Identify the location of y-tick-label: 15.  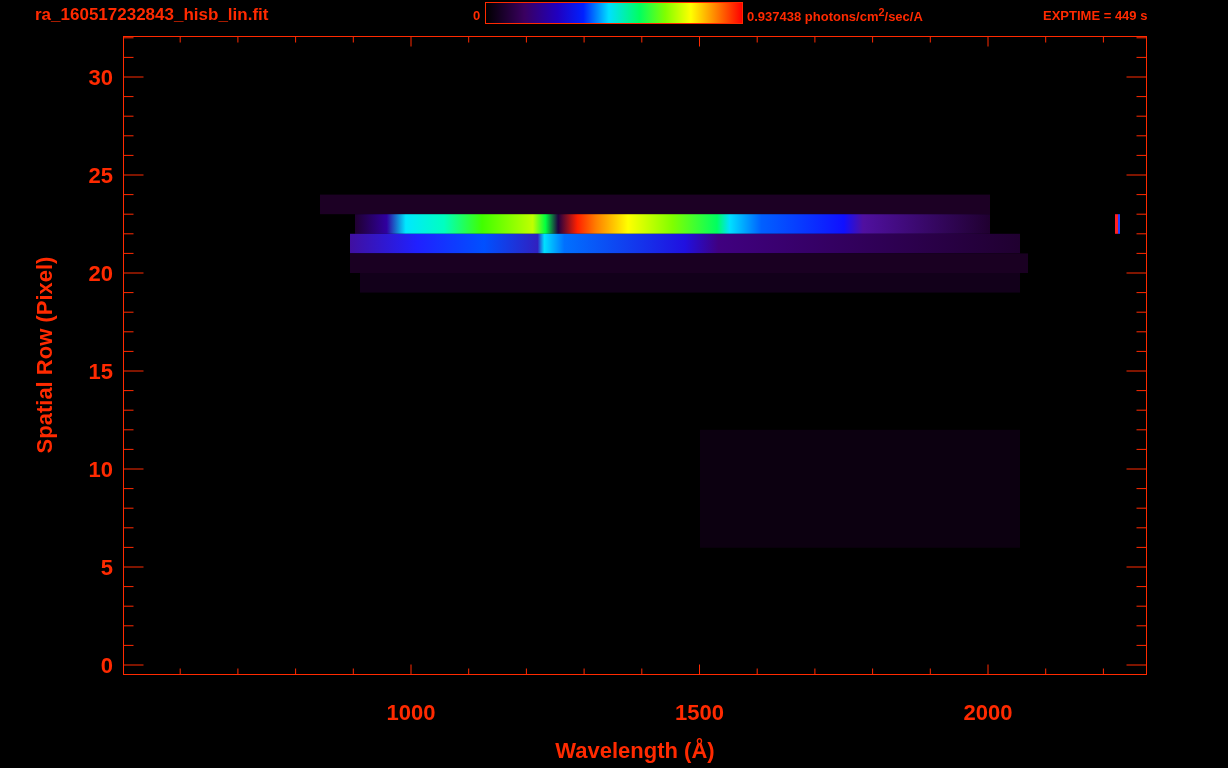
(100, 371).